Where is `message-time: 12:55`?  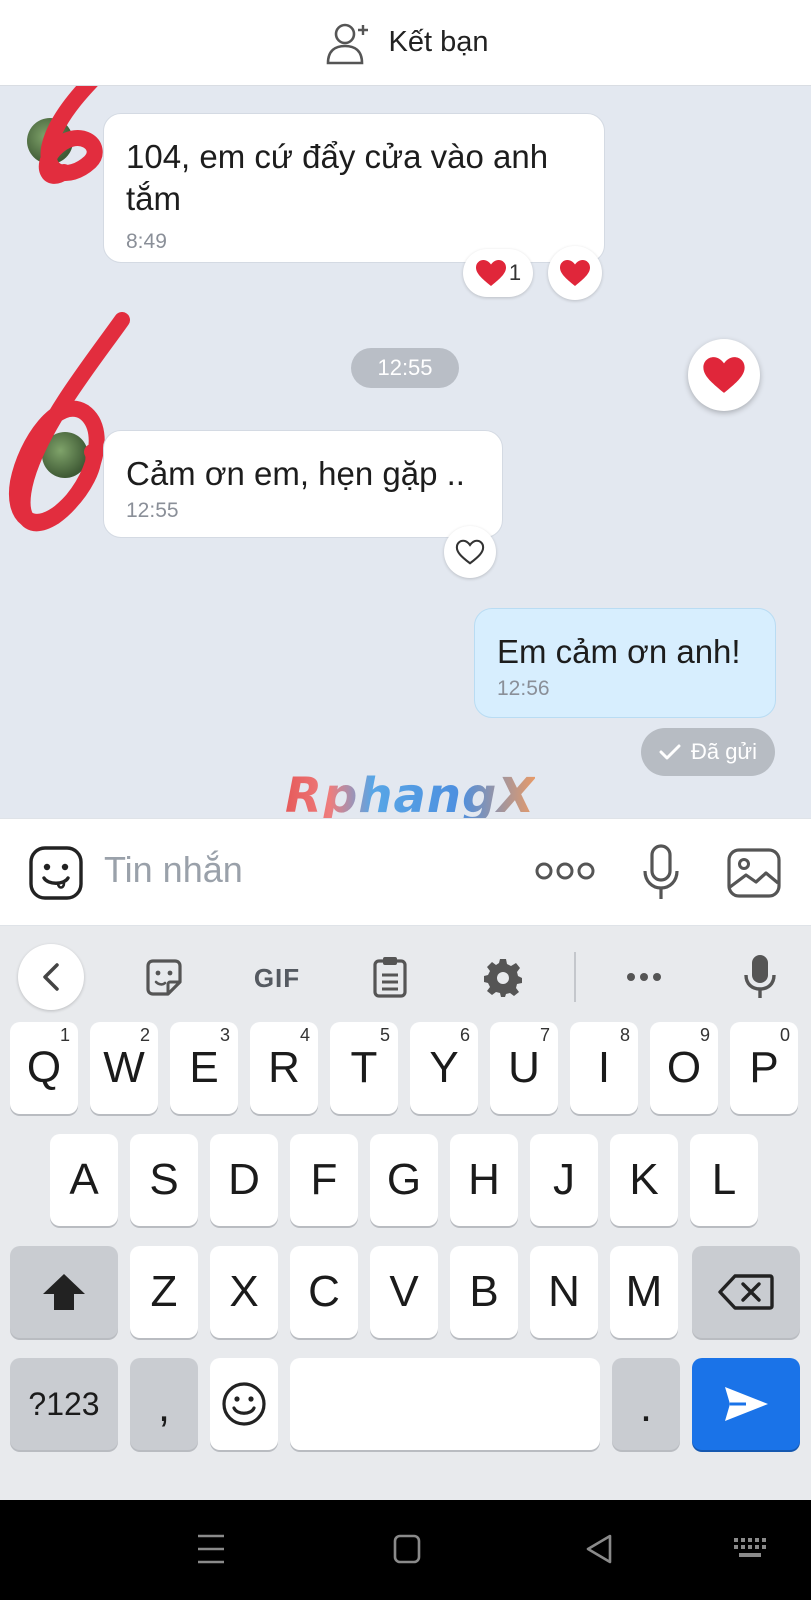 message-time: 12:55 is located at coordinates (152, 510).